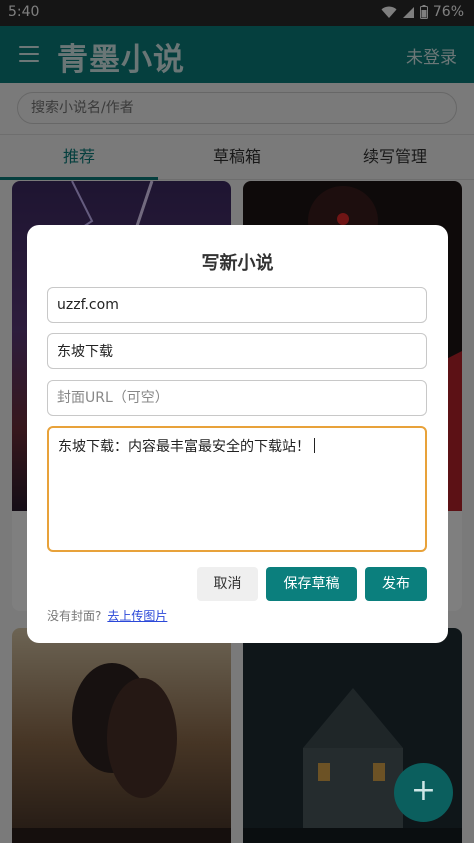 The height and width of the screenshot is (843, 474). What do you see at coordinates (237, 351) in the screenshot?
I see `author-input` at bounding box center [237, 351].